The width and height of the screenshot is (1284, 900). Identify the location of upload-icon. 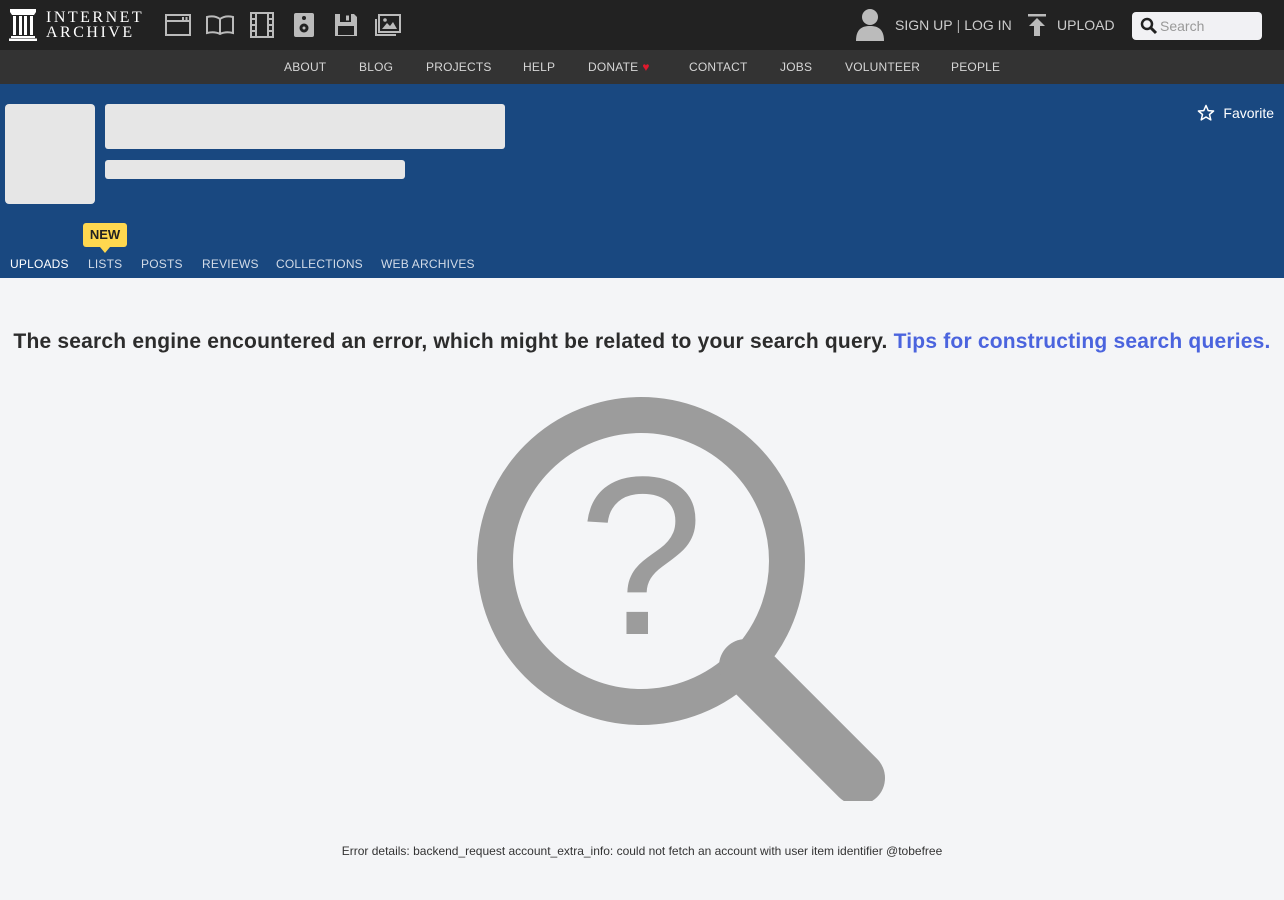
(1037, 25).